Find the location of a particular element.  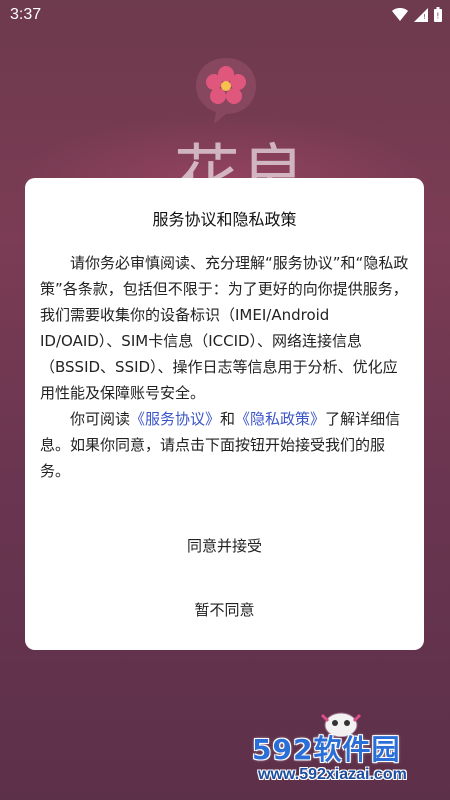

decline-button: 暂不同意 is located at coordinates (224, 610).